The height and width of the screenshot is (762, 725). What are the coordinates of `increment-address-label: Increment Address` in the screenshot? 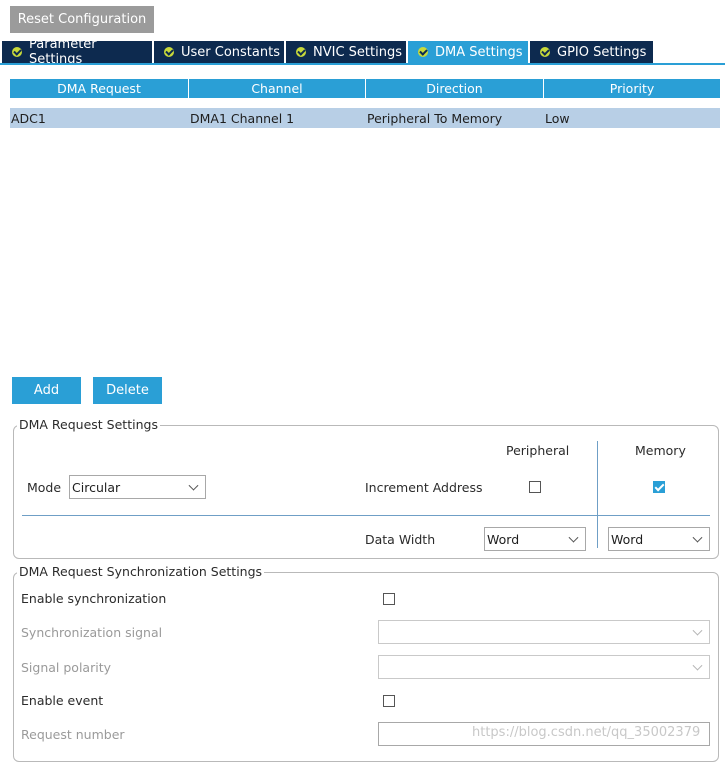 It's located at (424, 487).